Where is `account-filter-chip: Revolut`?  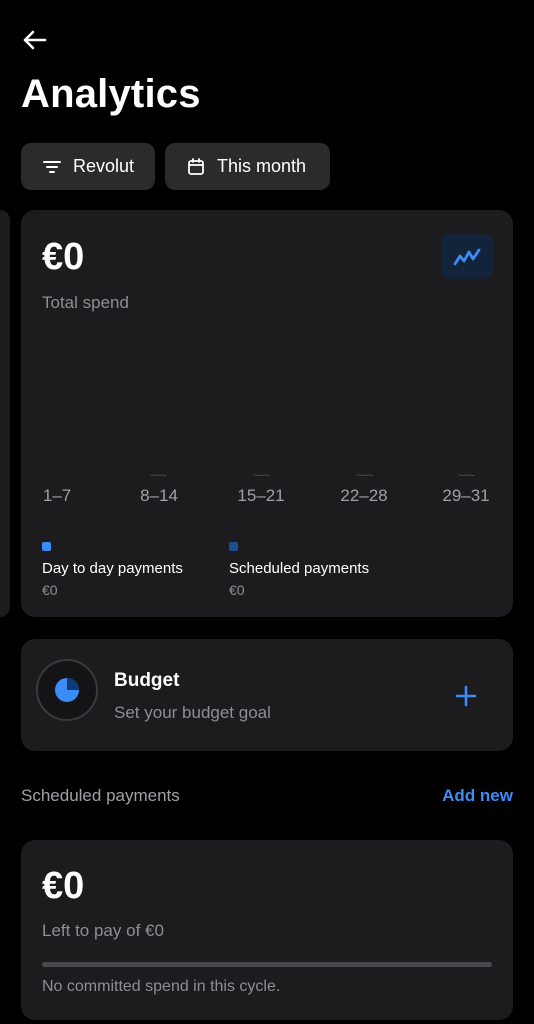
account-filter-chip: Revolut is located at coordinates (88, 166).